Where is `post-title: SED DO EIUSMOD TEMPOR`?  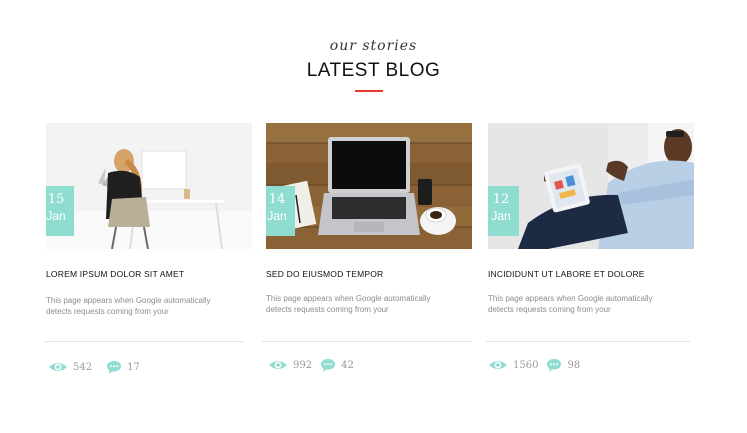
post-title: SED DO EIUSMOD TEMPOR is located at coordinates (324, 274).